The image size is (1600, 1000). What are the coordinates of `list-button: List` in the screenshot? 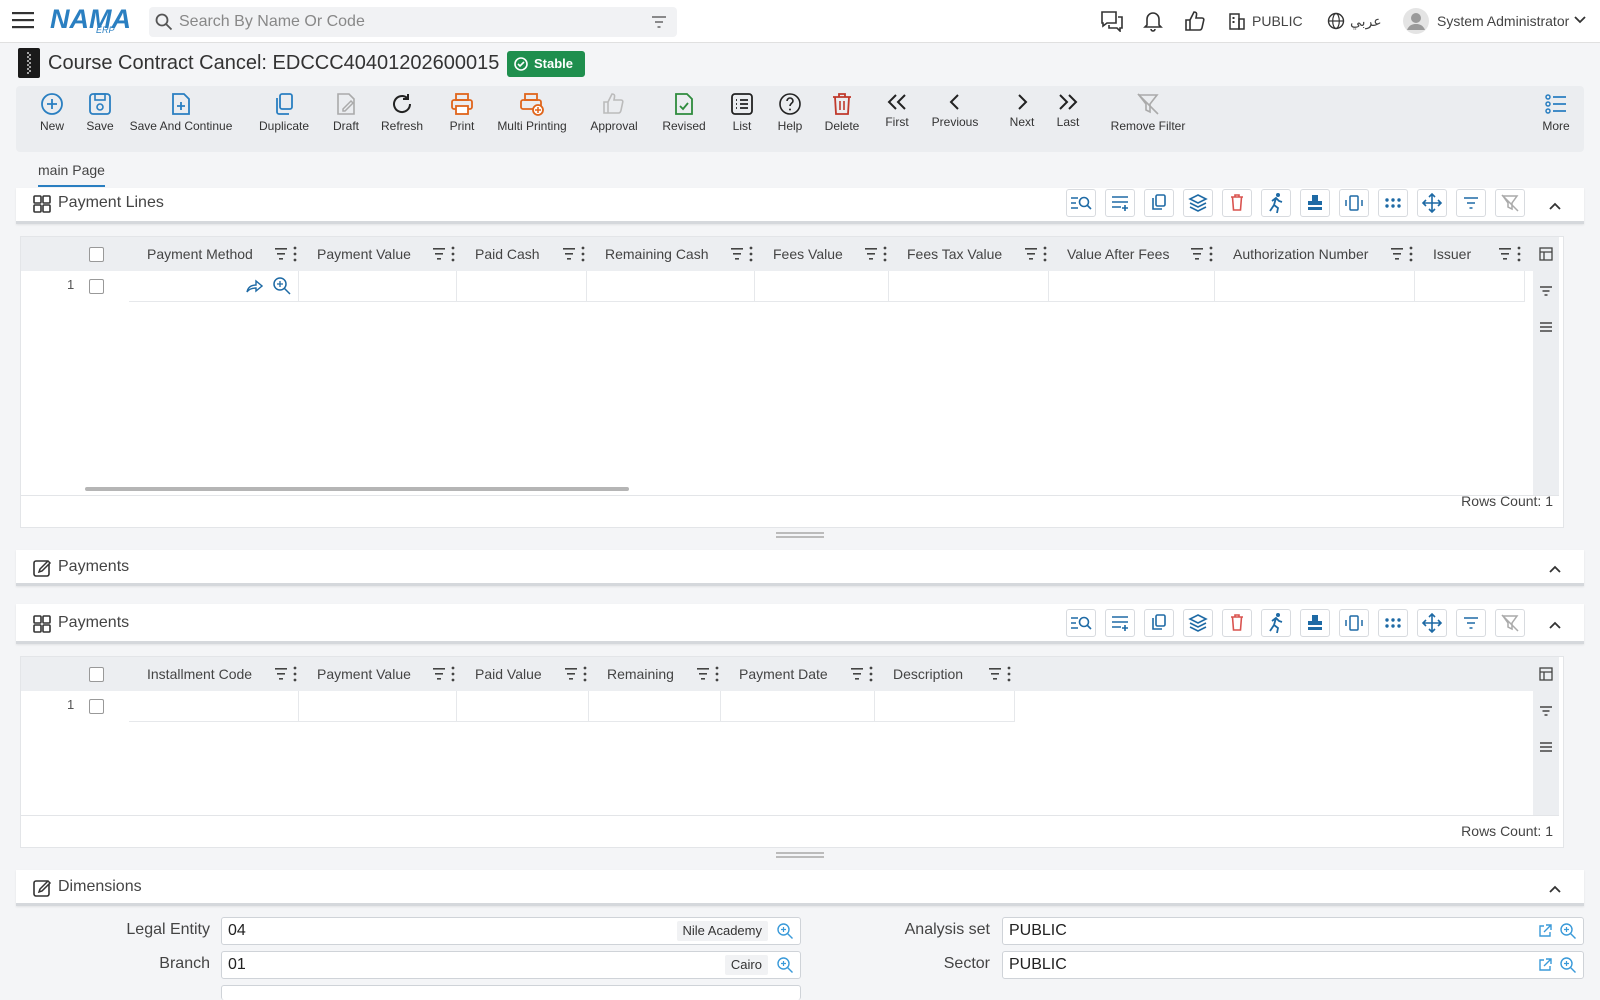 It's located at (742, 112).